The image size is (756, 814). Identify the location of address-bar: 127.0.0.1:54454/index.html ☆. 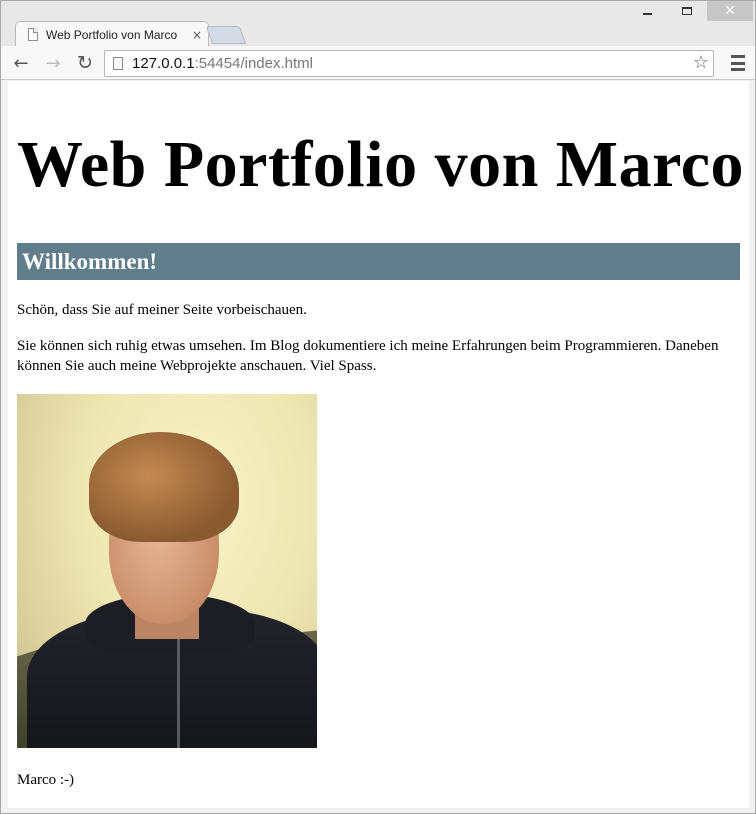
(409, 63).